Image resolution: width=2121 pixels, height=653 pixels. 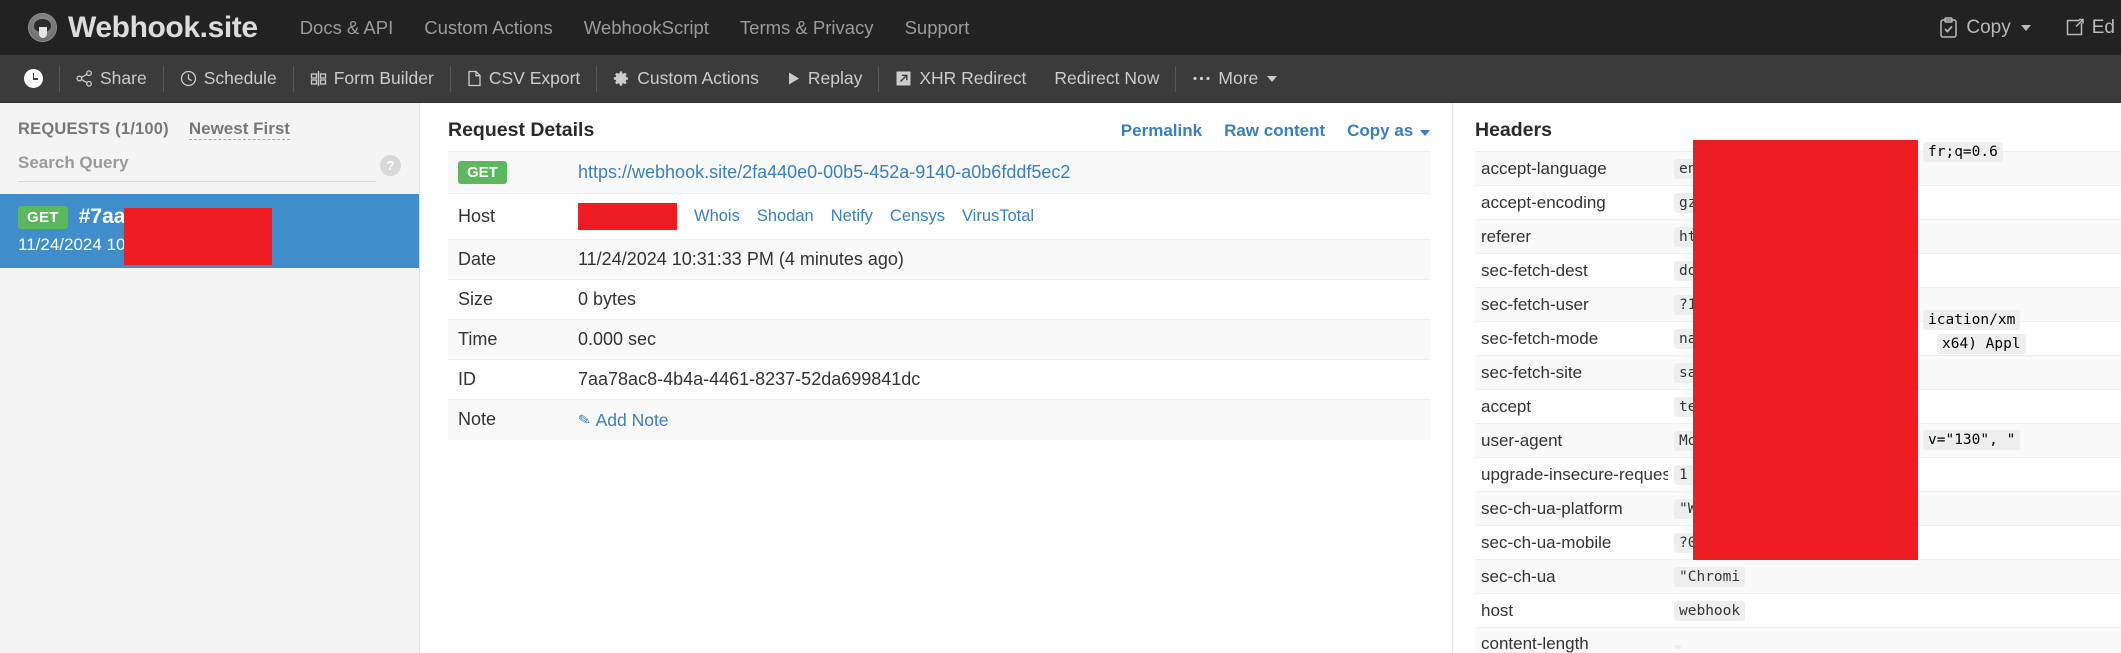 I want to click on replay-button: Replay, so click(x=824, y=79).